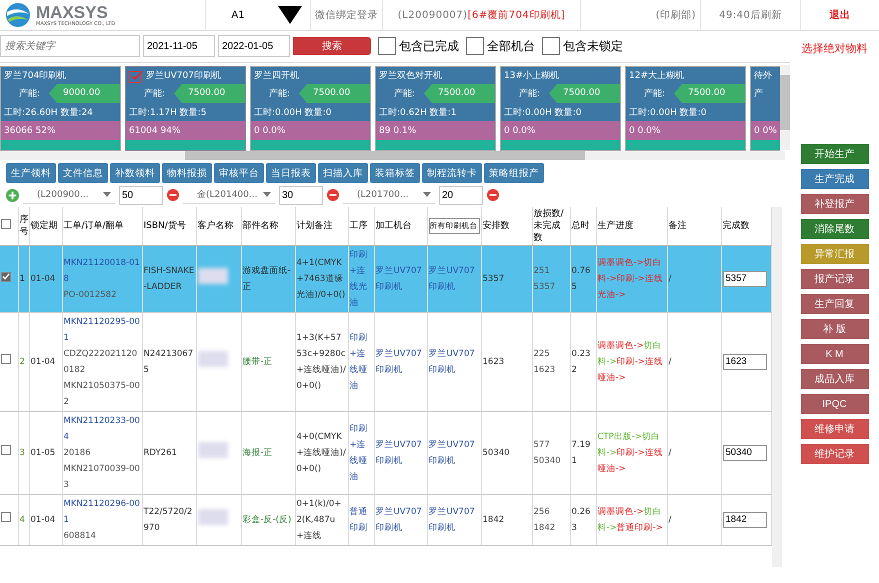 The image size is (879, 583). I want to click on order-link: MKN21120018-018, so click(102, 271).